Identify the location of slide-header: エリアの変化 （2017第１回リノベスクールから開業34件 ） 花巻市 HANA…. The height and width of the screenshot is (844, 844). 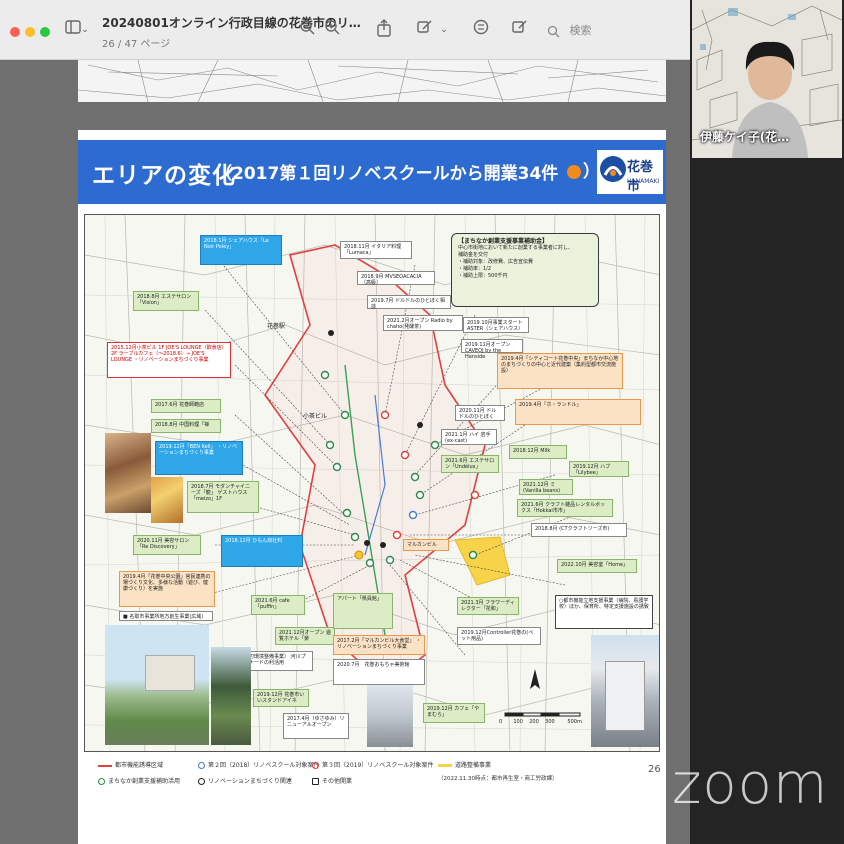
(372, 172).